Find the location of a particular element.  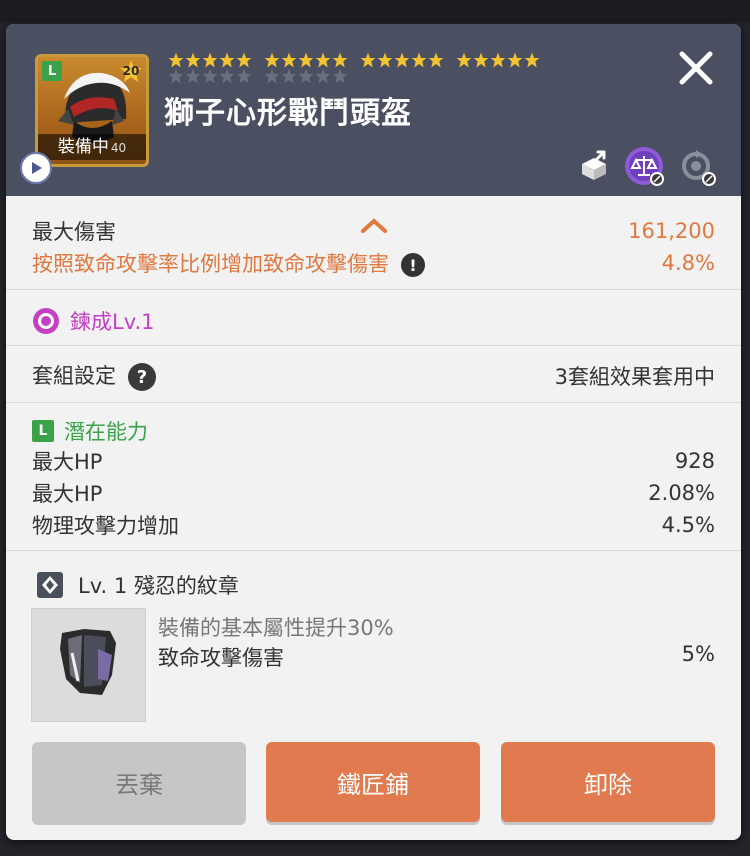

star-force-row-top is located at coordinates (354, 60).